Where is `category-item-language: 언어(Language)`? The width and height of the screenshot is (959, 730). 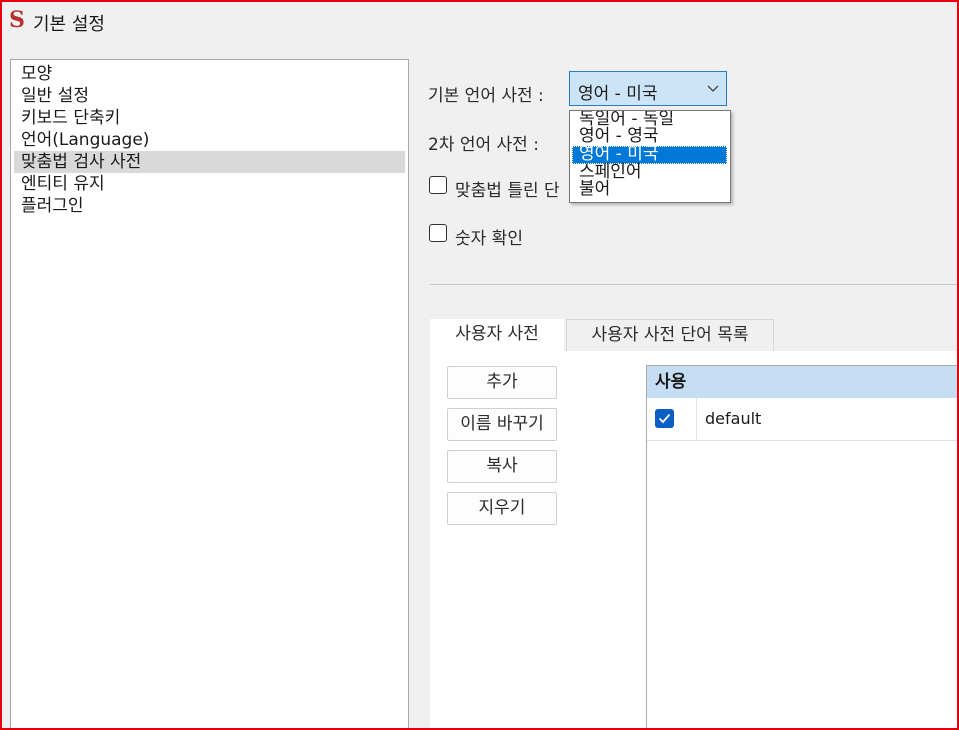 category-item-language: 언어(Language) is located at coordinates (209, 140).